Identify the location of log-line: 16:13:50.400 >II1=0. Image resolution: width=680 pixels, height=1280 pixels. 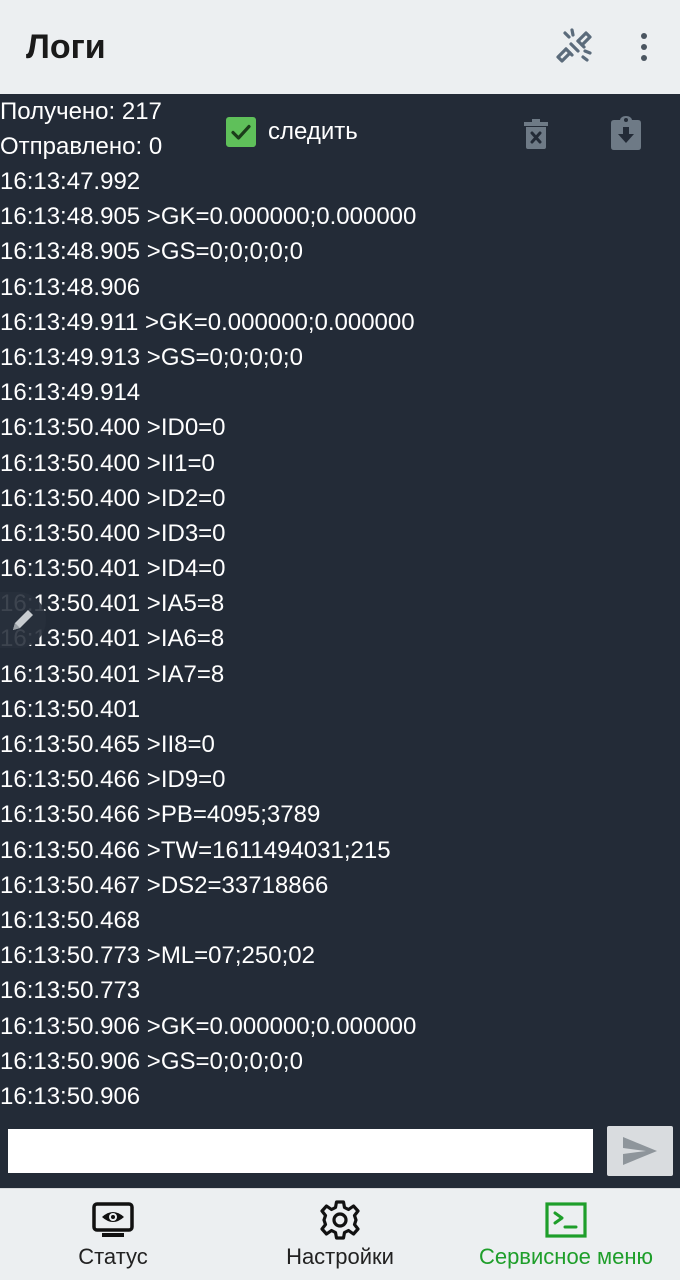
(107, 463).